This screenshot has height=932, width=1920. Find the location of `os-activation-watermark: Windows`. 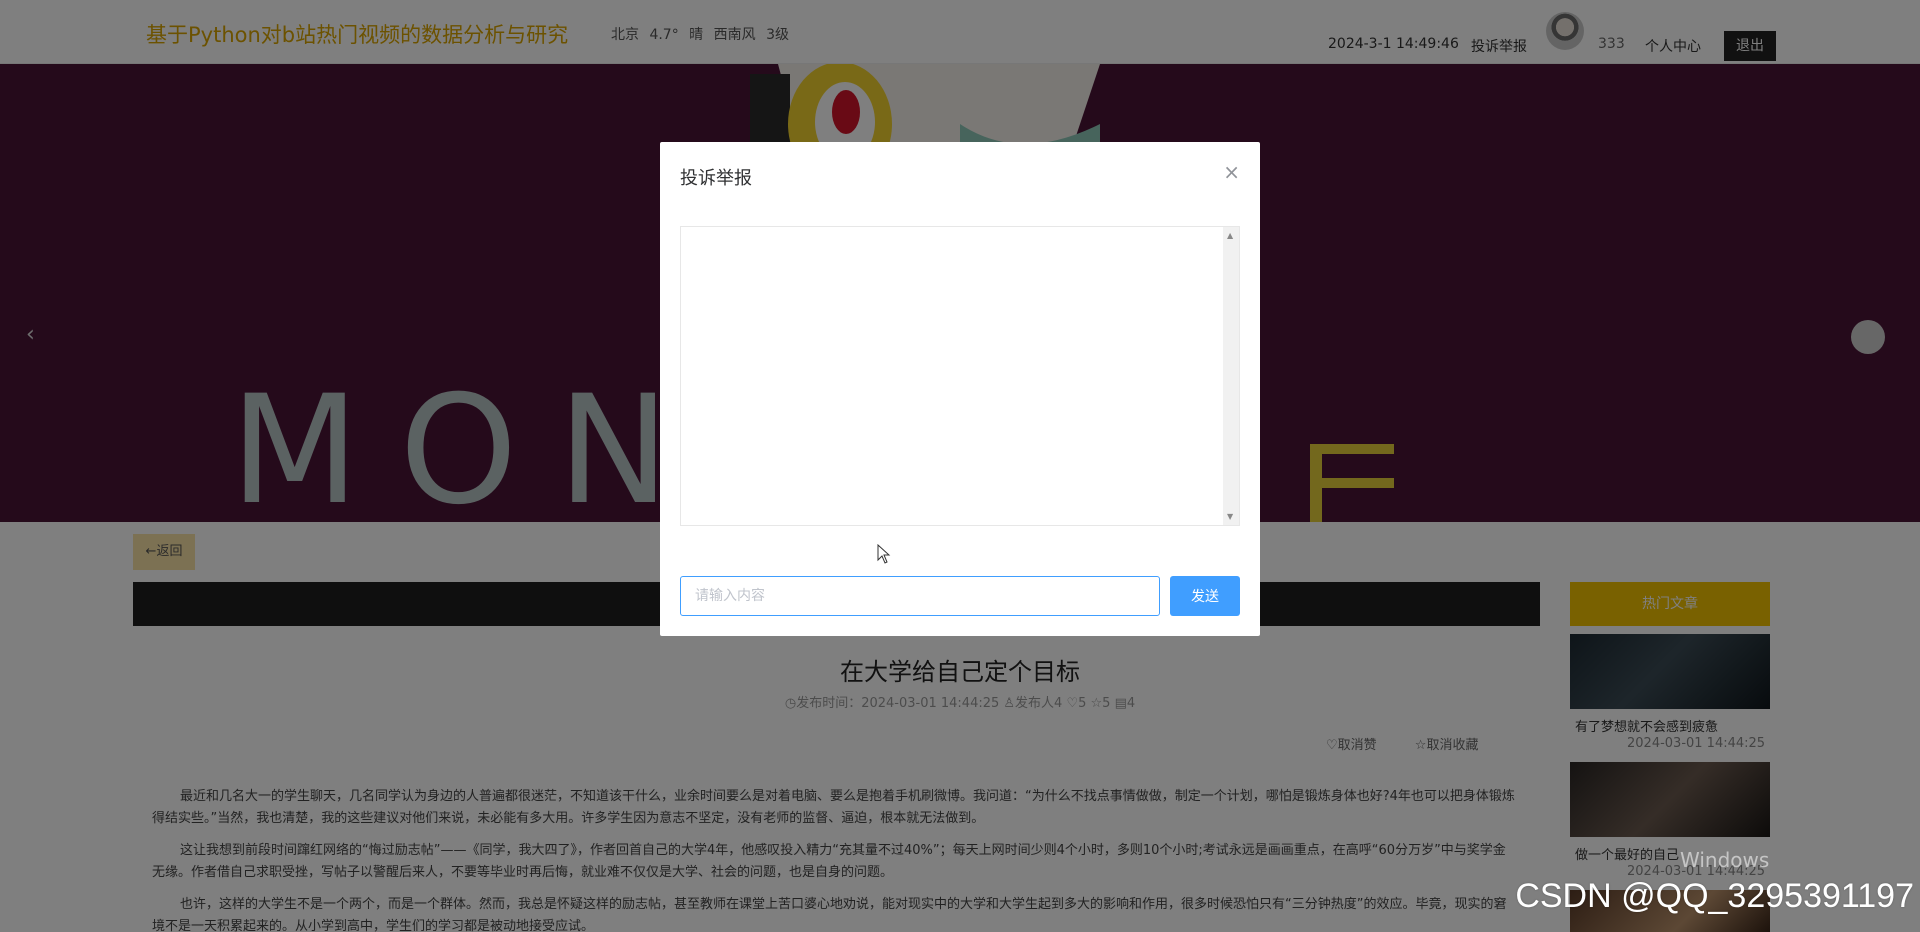

os-activation-watermark: Windows is located at coordinates (1725, 860).